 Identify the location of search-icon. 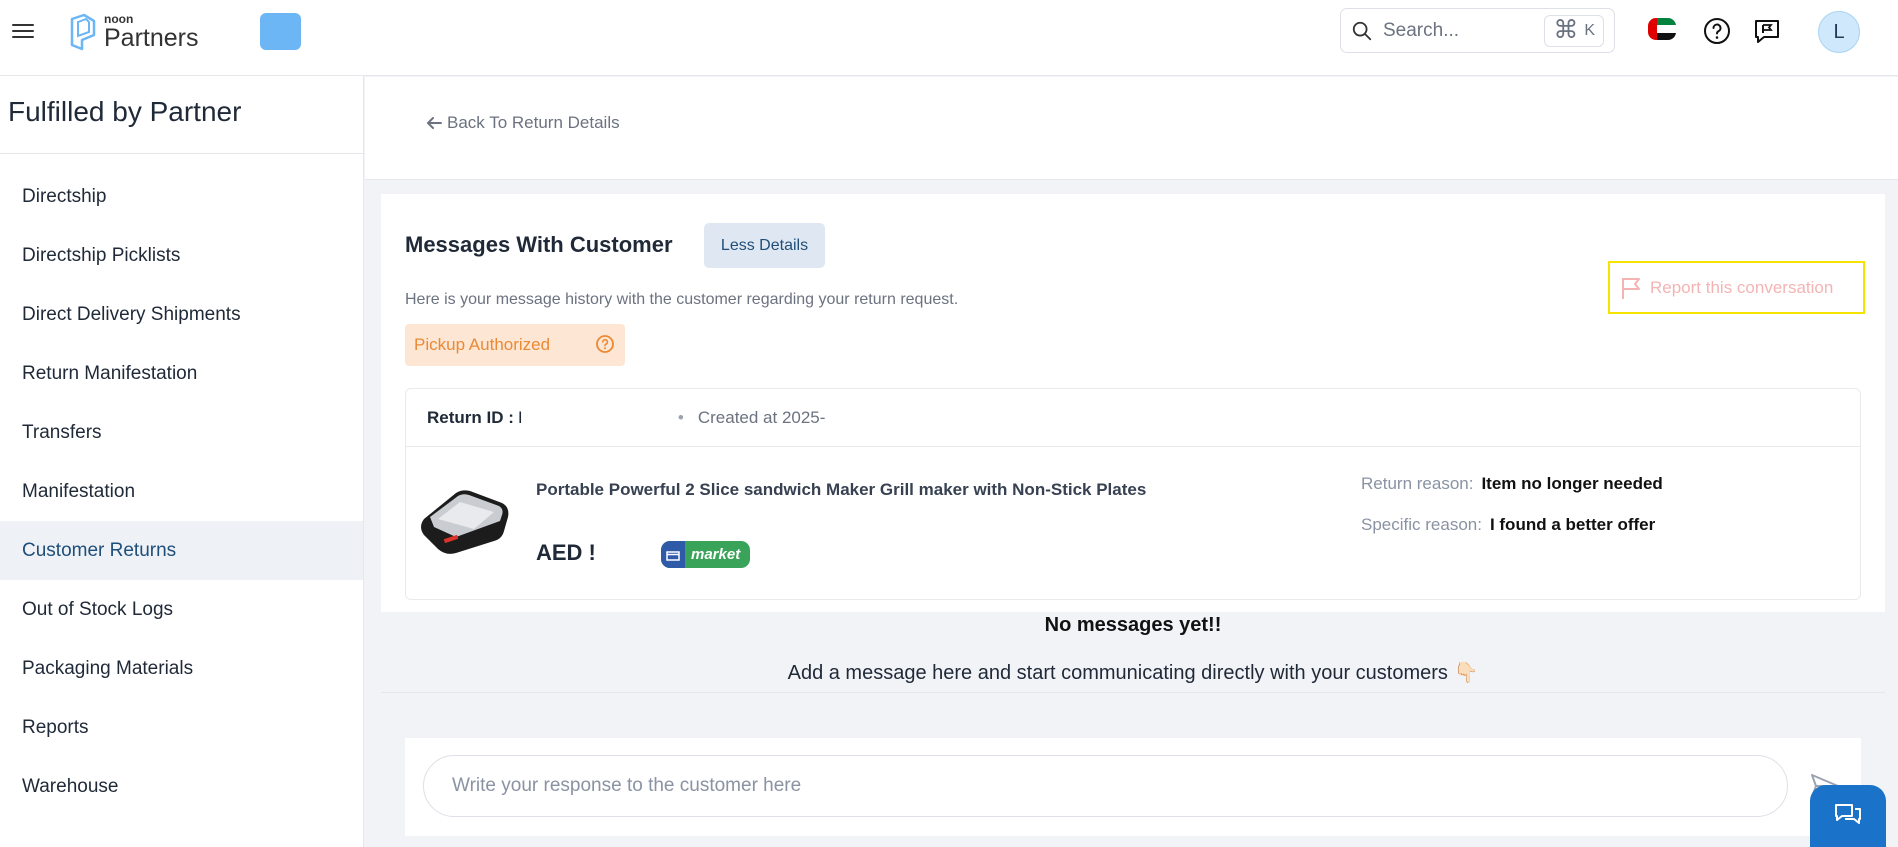
(1362, 30).